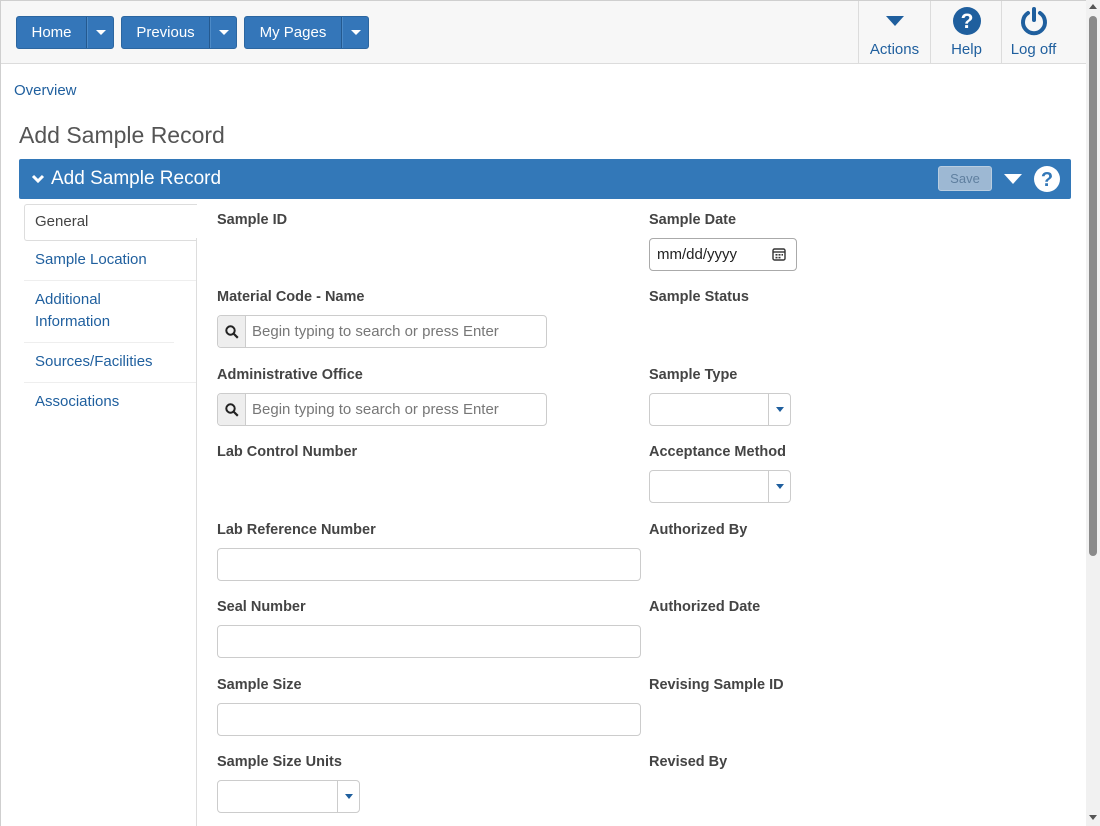 Image resolution: width=1100 pixels, height=826 pixels. Describe the element at coordinates (110, 261) in the screenshot. I see `tab-sample-location: Sample Location` at that location.